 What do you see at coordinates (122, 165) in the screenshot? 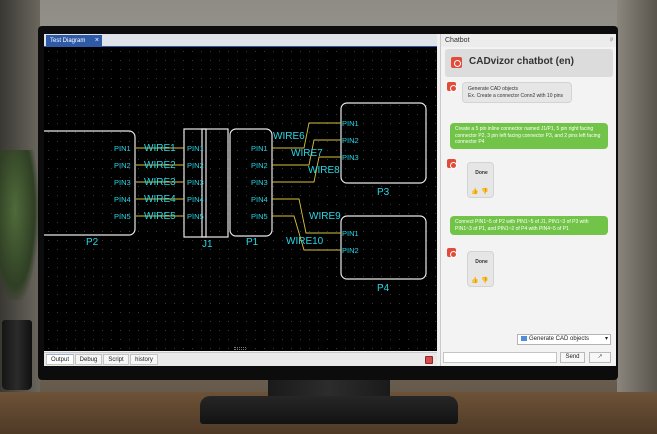
I see `p2-pin-label: PIN2` at bounding box center [122, 165].